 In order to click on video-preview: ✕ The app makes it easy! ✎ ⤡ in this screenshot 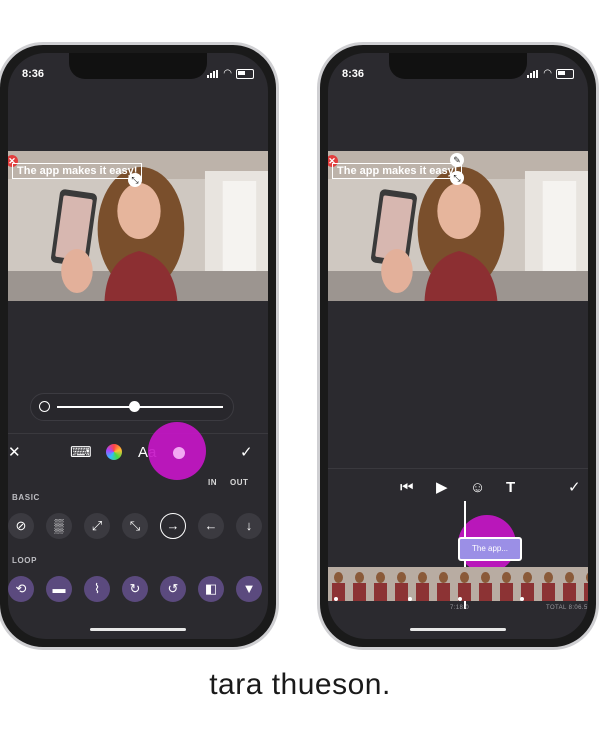, I will do `click(458, 226)`.